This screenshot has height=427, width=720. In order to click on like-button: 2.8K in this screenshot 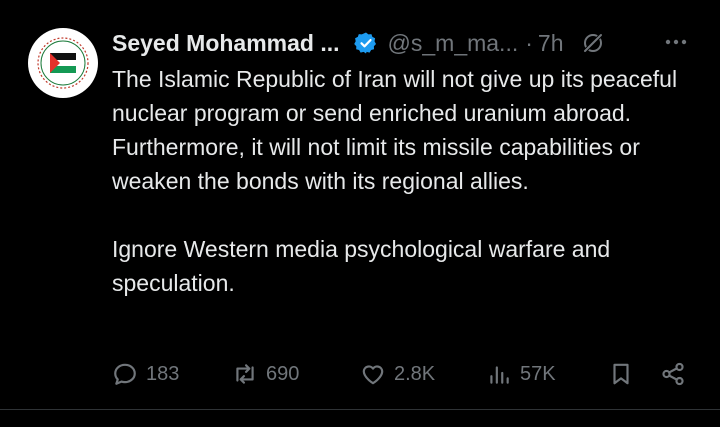, I will do `click(397, 374)`.